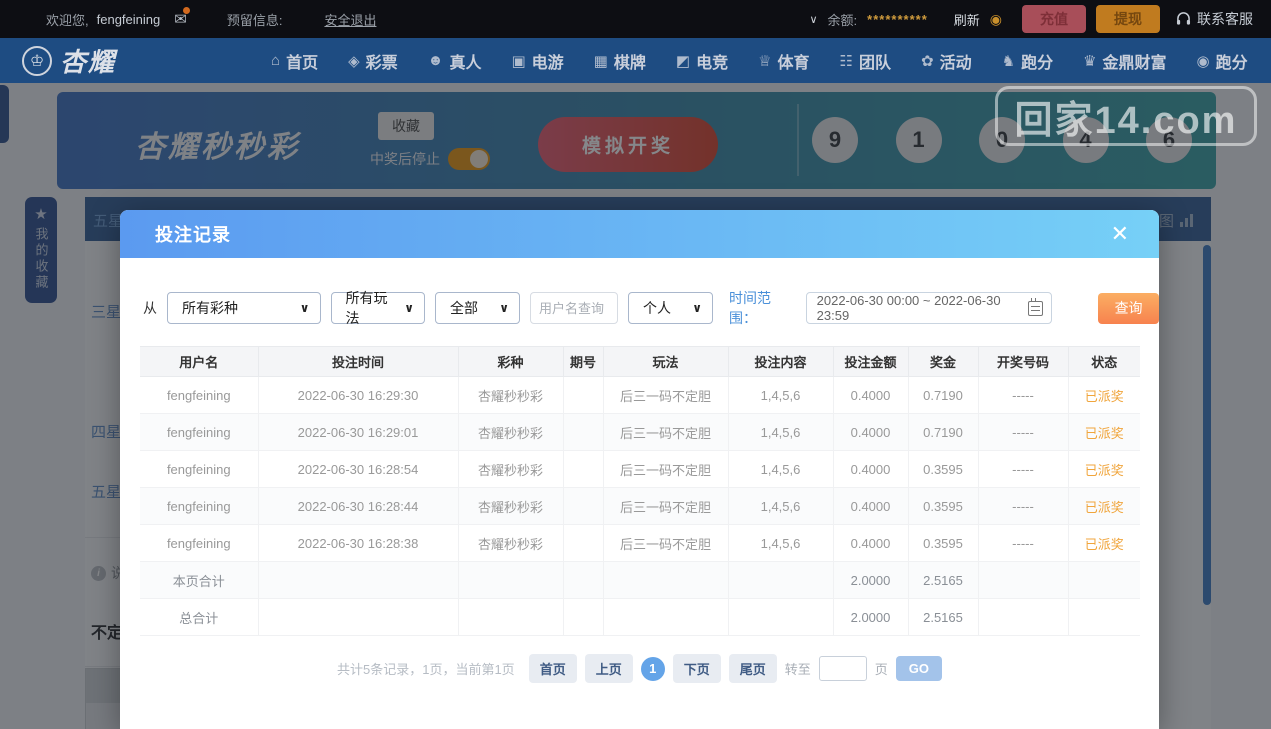 This screenshot has width=1271, height=729. I want to click on nav-item-team: ☷ 团队, so click(865, 61).